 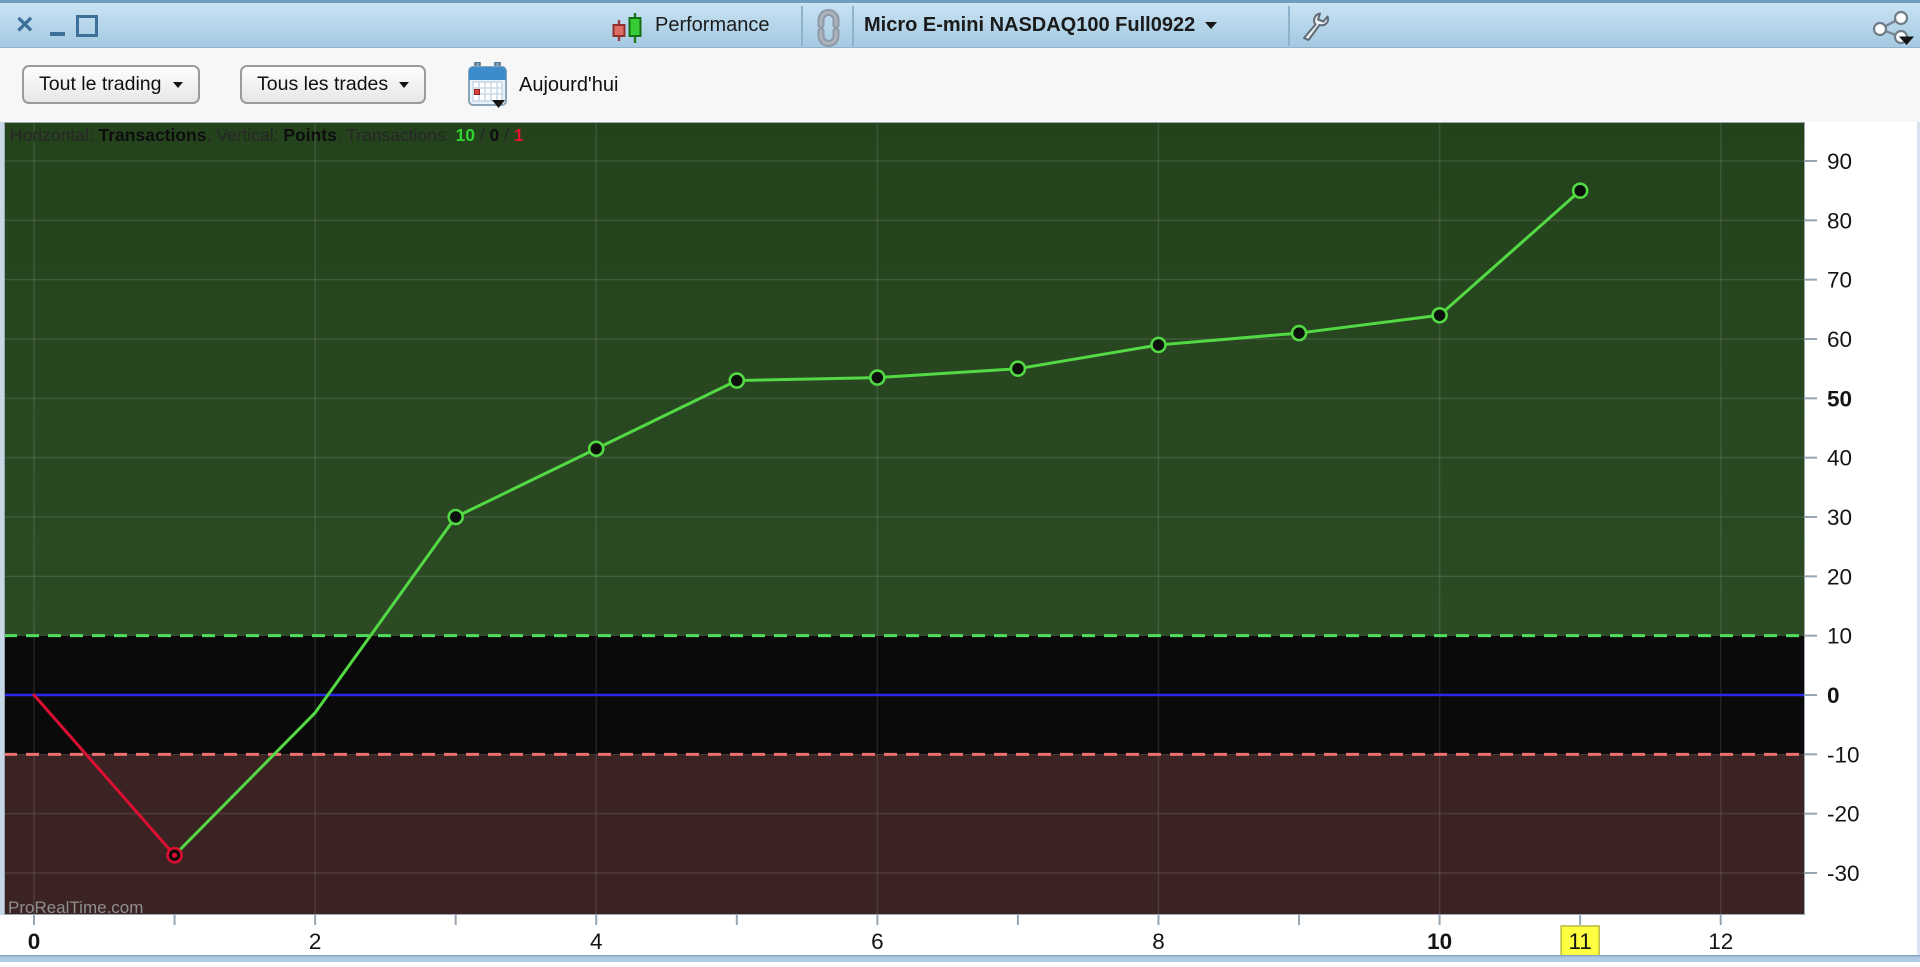 What do you see at coordinates (57, 34) in the screenshot?
I see `minimize-icon` at bounding box center [57, 34].